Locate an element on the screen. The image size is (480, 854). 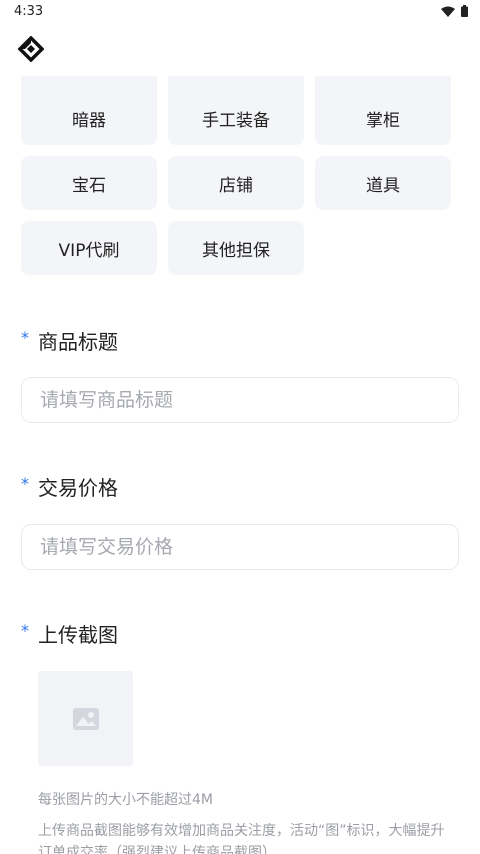
status-icons is located at coordinates (454, 11).